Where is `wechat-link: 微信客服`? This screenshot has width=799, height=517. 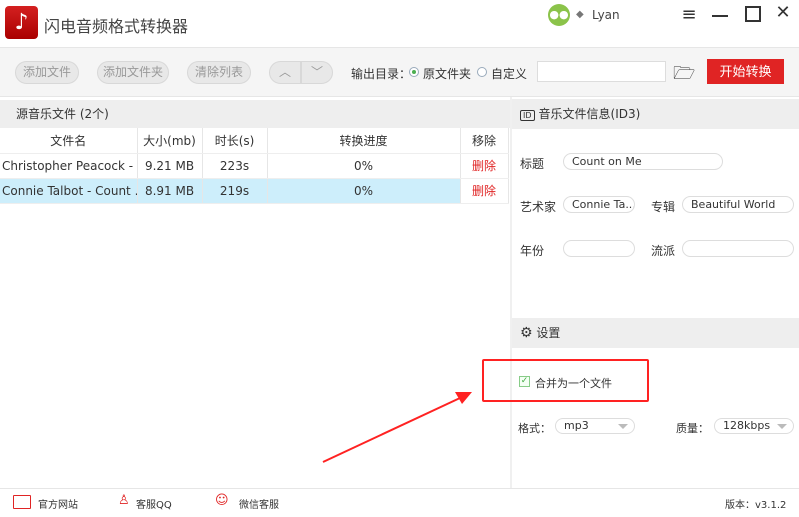 wechat-link: 微信客服 is located at coordinates (259, 503).